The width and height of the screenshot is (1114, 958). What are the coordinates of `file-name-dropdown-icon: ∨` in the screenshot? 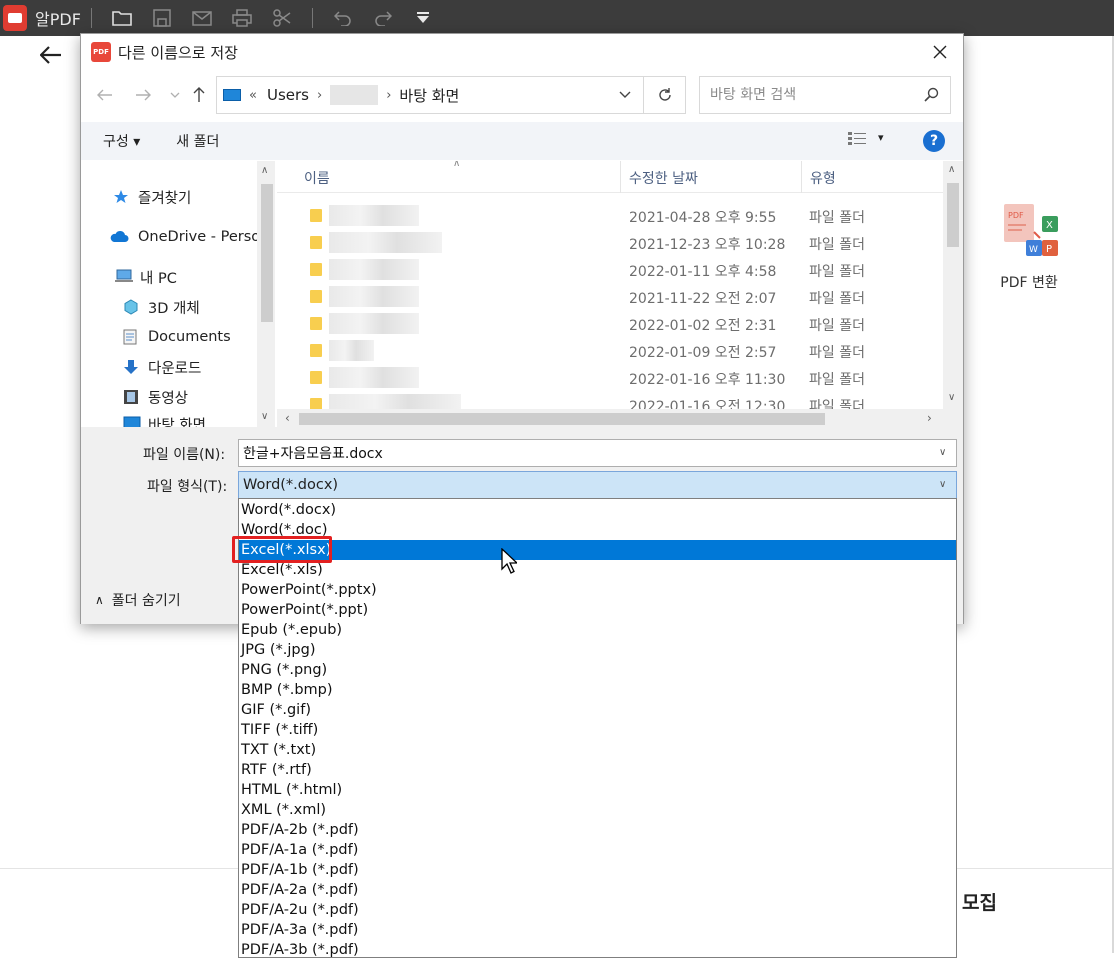 It's located at (942, 452).